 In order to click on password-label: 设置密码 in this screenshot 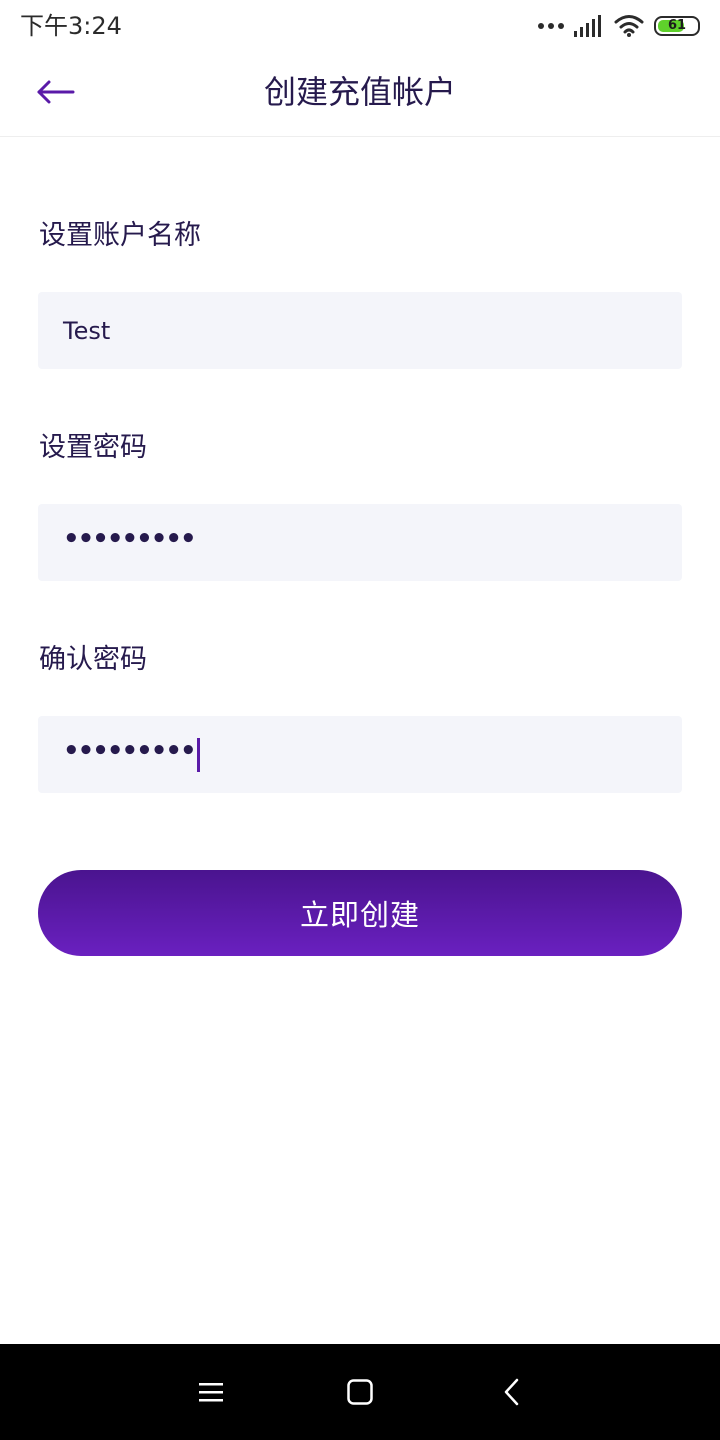, I will do `click(93, 447)`.